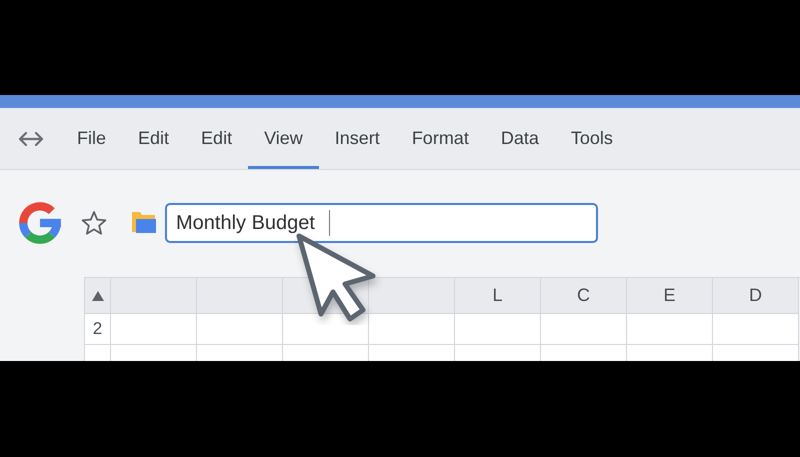 The width and height of the screenshot is (800, 457). What do you see at coordinates (440, 138) in the screenshot?
I see `menu-tab: Format` at bounding box center [440, 138].